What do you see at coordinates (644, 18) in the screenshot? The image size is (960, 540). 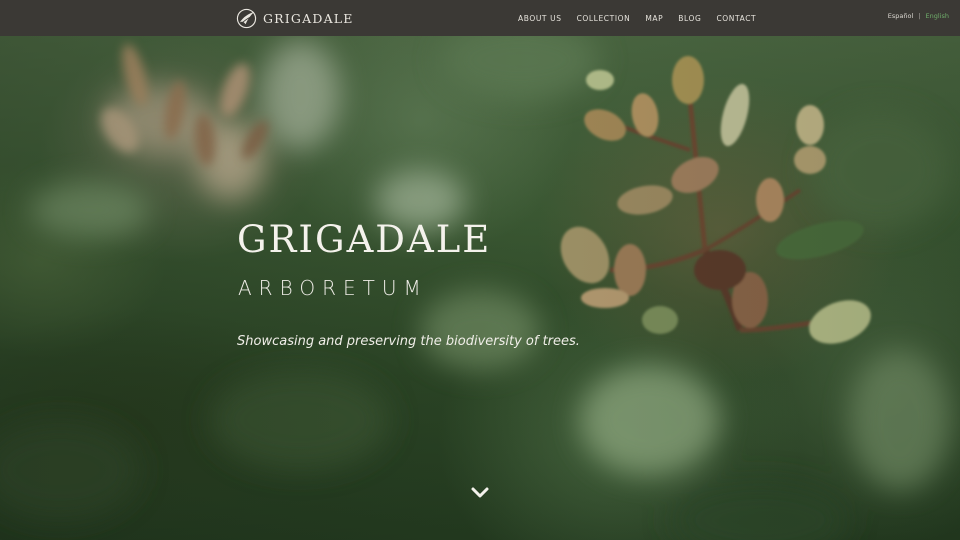 I see `main-navigation: ABOUT US COLLECTION MAP BLOG CONTACT` at bounding box center [644, 18].